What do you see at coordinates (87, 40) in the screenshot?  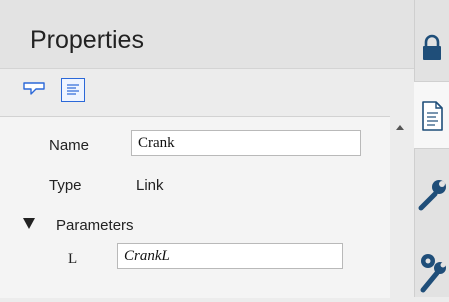 I see `panel-title: Properties` at bounding box center [87, 40].